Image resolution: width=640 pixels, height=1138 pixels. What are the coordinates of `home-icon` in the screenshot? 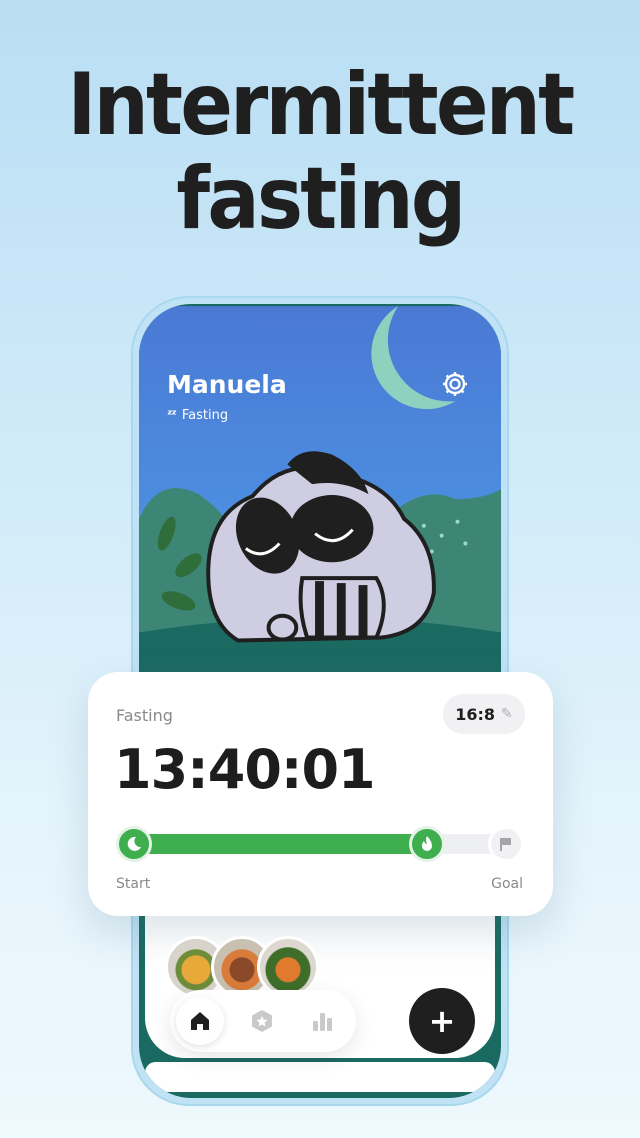 It's located at (200, 1021).